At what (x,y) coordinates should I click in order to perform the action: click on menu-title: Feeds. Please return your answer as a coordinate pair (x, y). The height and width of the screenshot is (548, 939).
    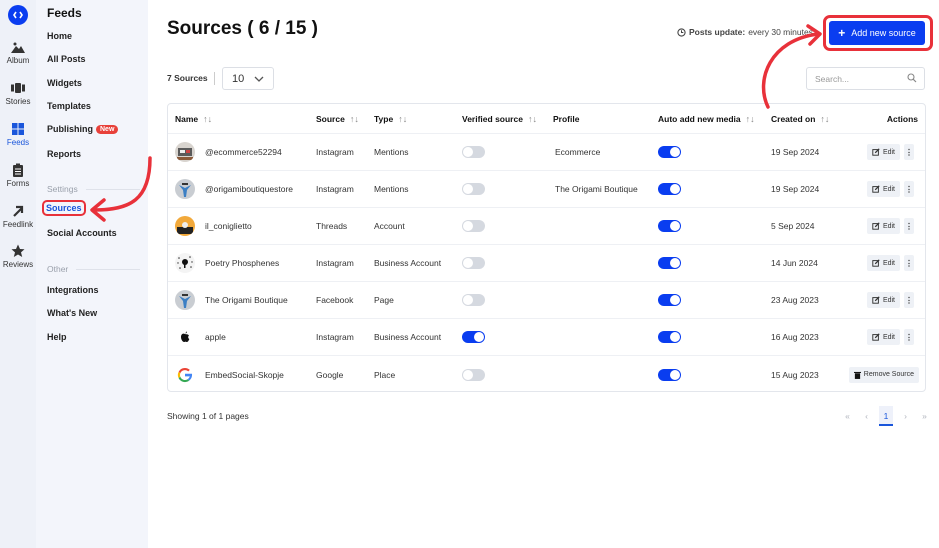
    Looking at the image, I should click on (64, 13).